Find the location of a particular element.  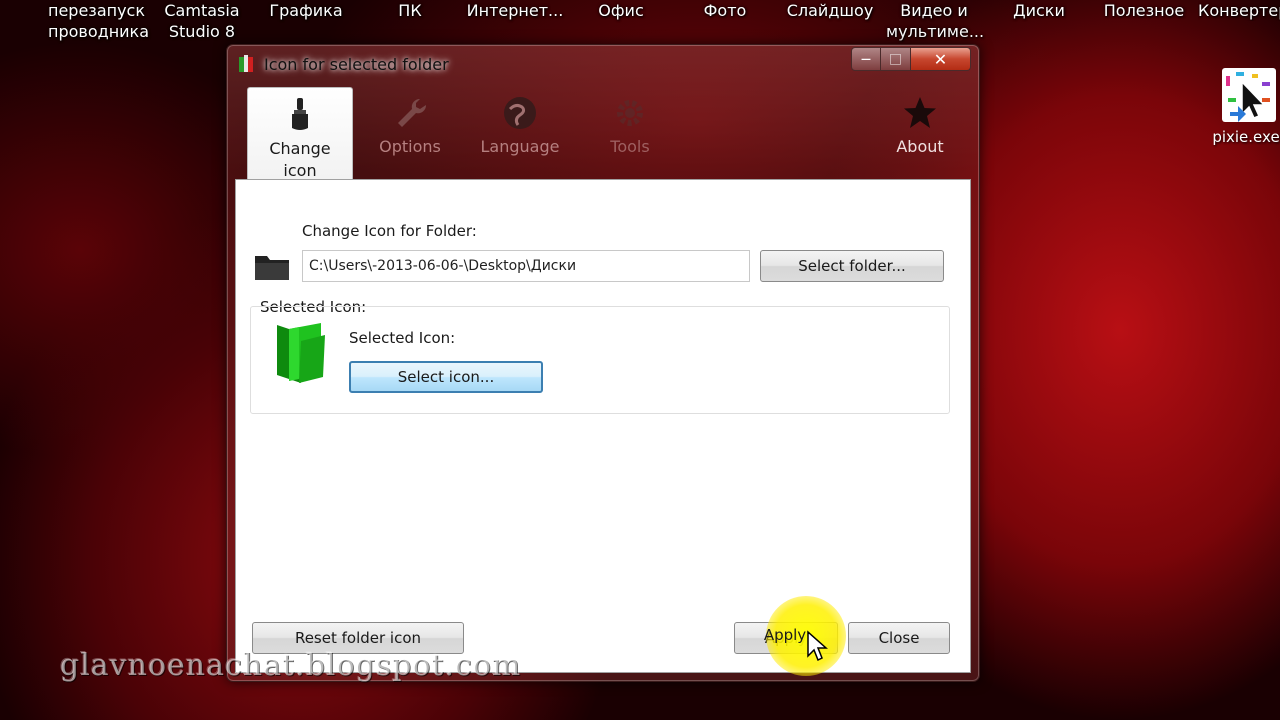

desktop-icon-label: Конвертер is located at coordinates (1239, 10).